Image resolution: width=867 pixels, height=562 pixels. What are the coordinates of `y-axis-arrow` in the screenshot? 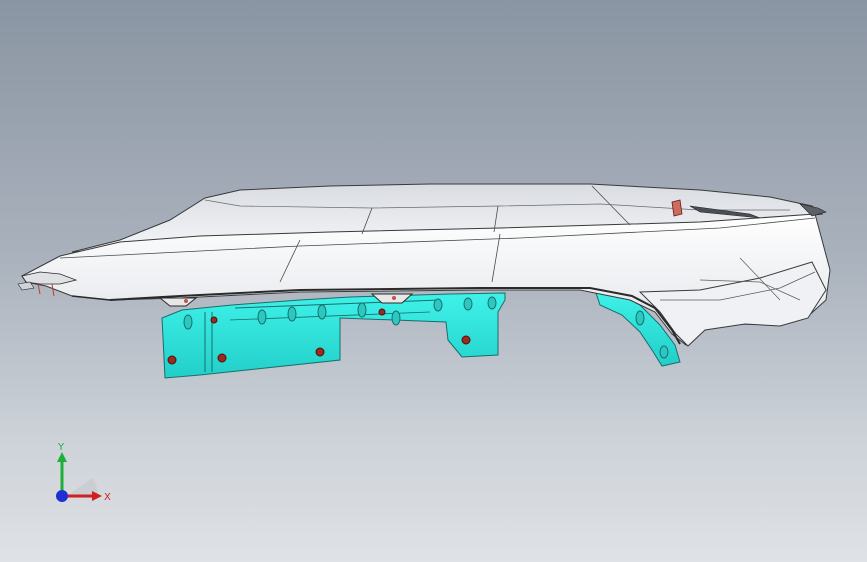 It's located at (62, 474).